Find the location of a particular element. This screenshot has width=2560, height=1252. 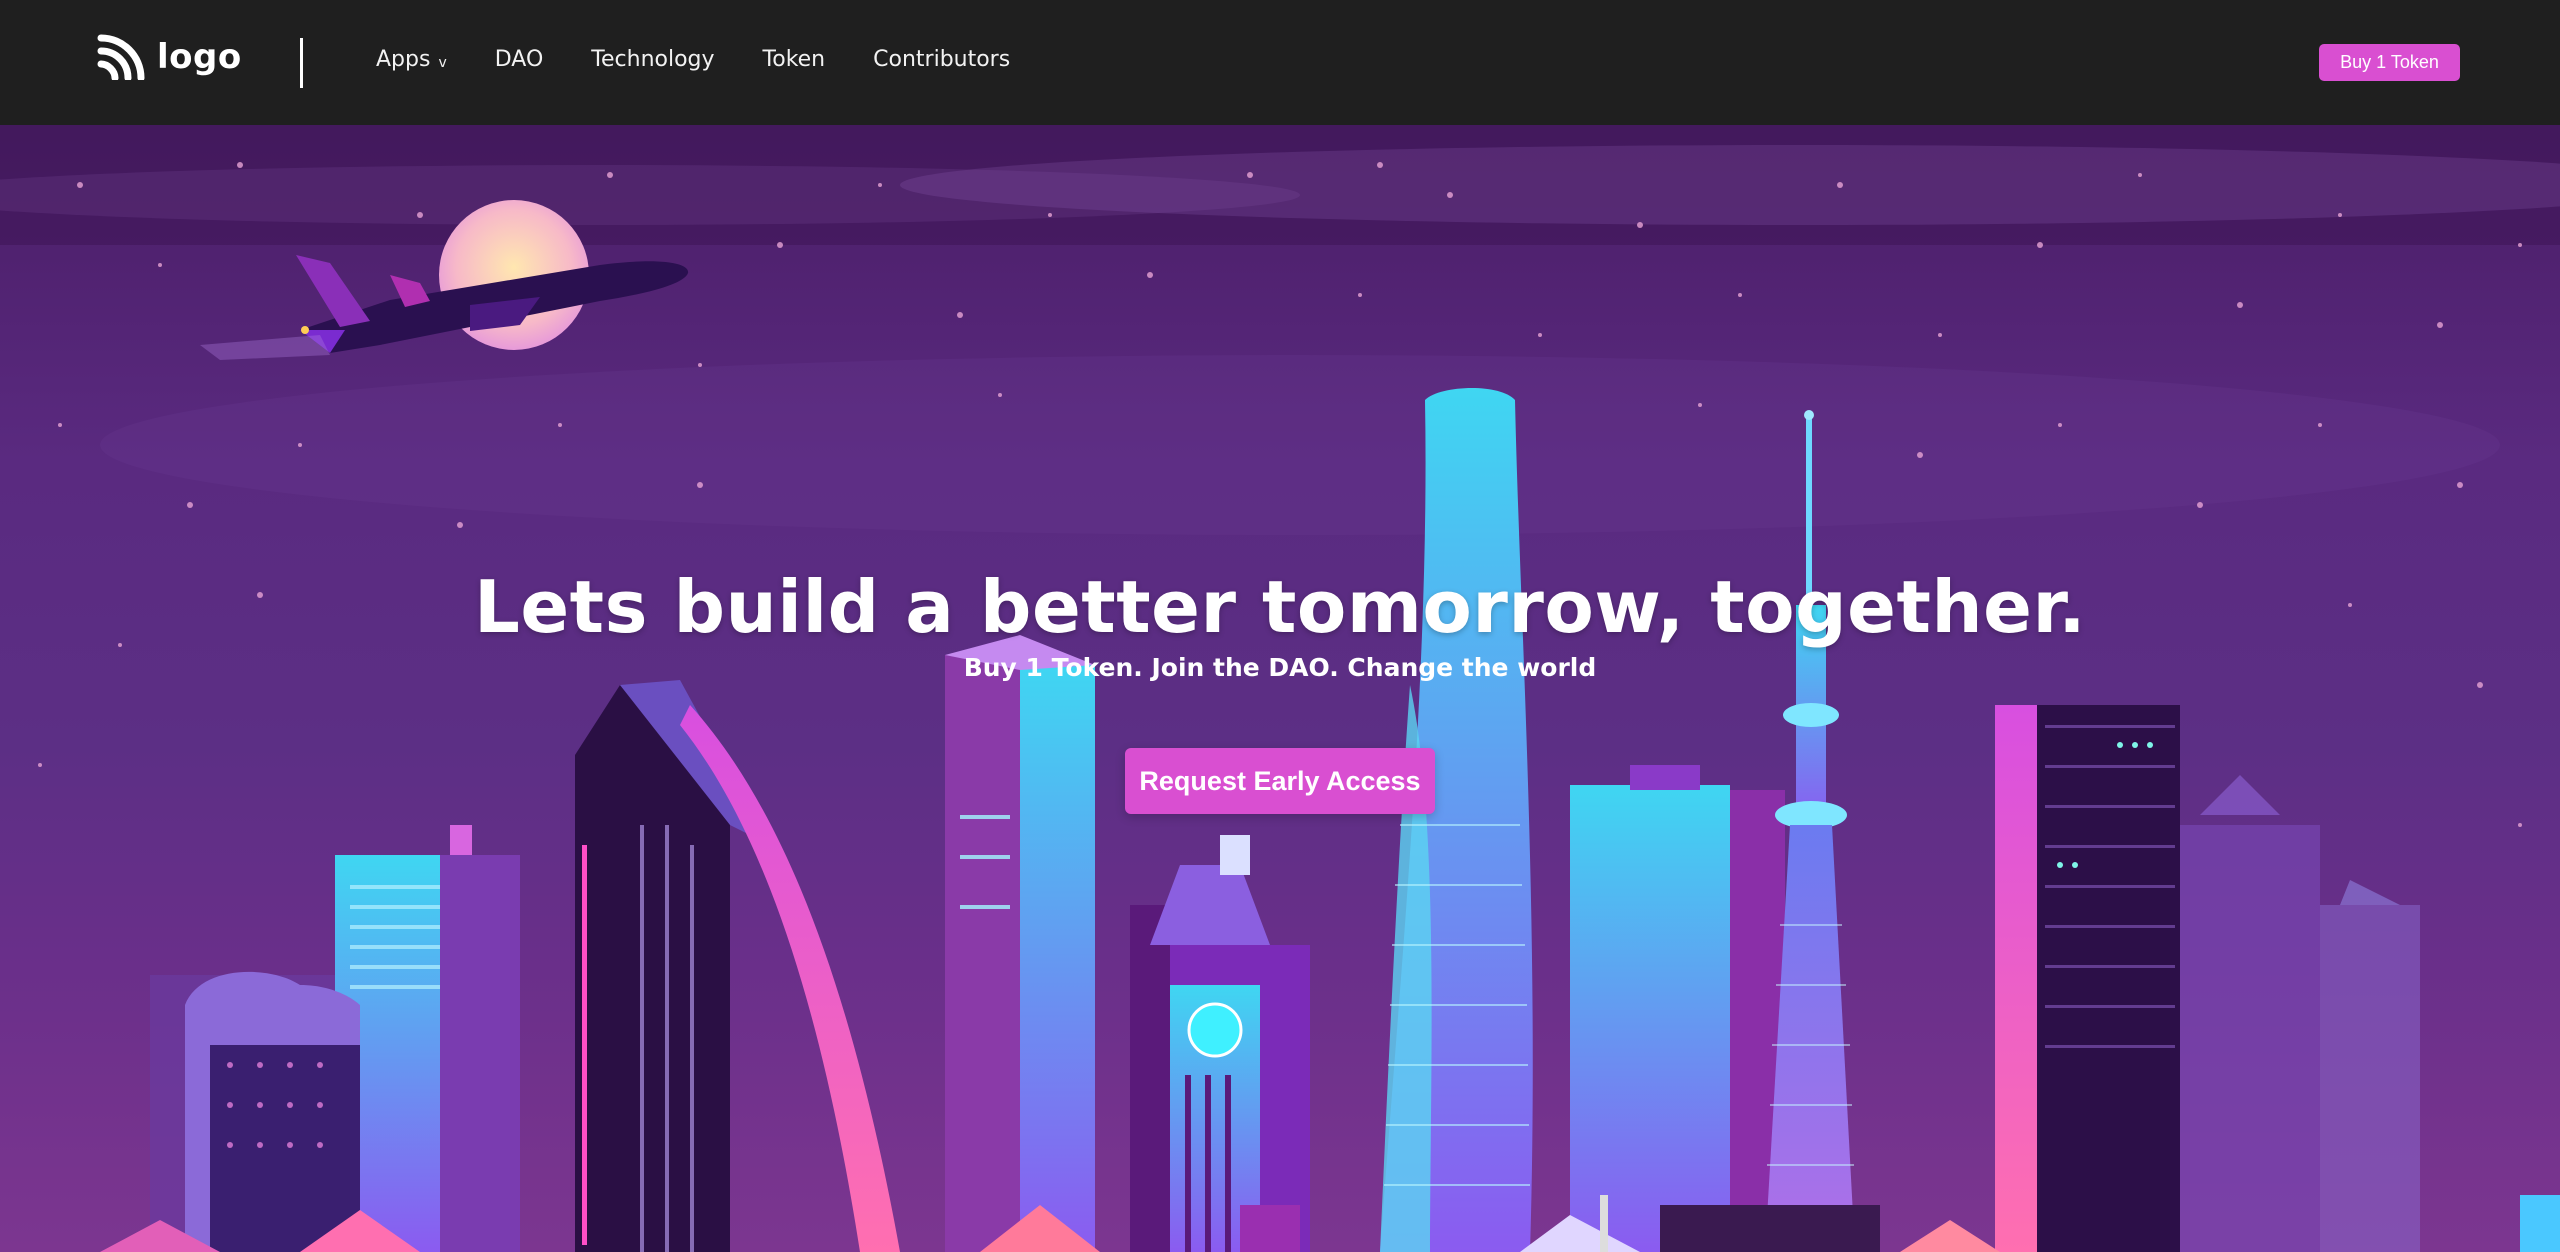

nav-item-dao-label: DAO is located at coordinates (519, 59).